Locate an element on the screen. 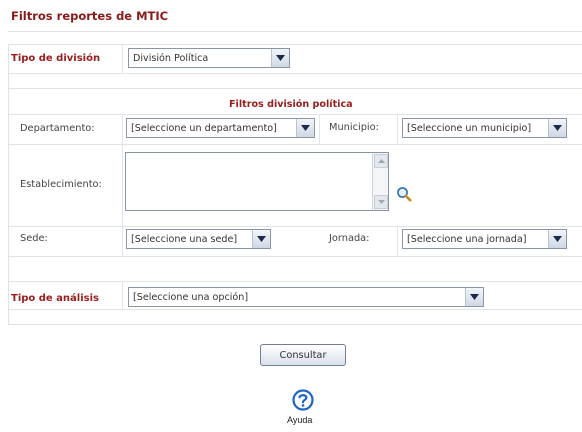  division-type-select: División Política is located at coordinates (209, 58).